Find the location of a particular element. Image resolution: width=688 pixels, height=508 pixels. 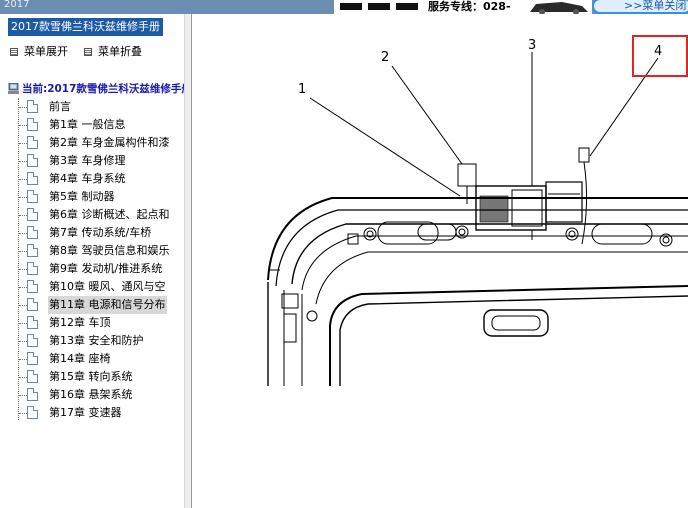

chapter-label: 第11章 电源和信号分布 is located at coordinates (107, 305).